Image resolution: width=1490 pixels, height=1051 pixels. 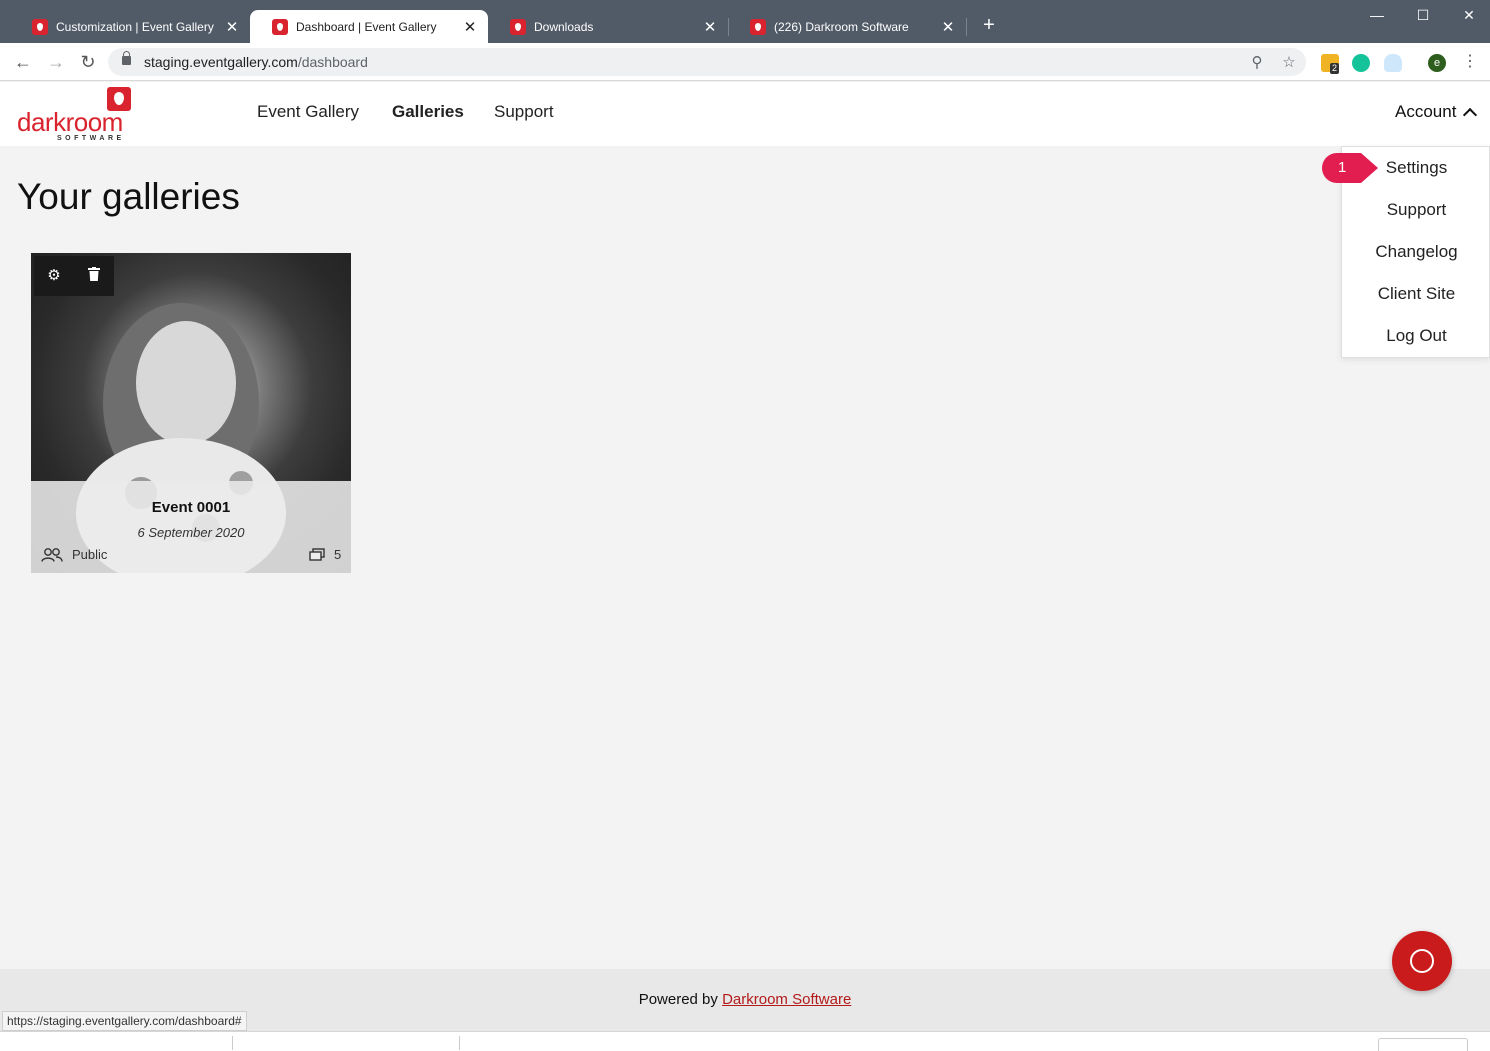 What do you see at coordinates (1393, 63) in the screenshot?
I see `cloud-extension-icon` at bounding box center [1393, 63].